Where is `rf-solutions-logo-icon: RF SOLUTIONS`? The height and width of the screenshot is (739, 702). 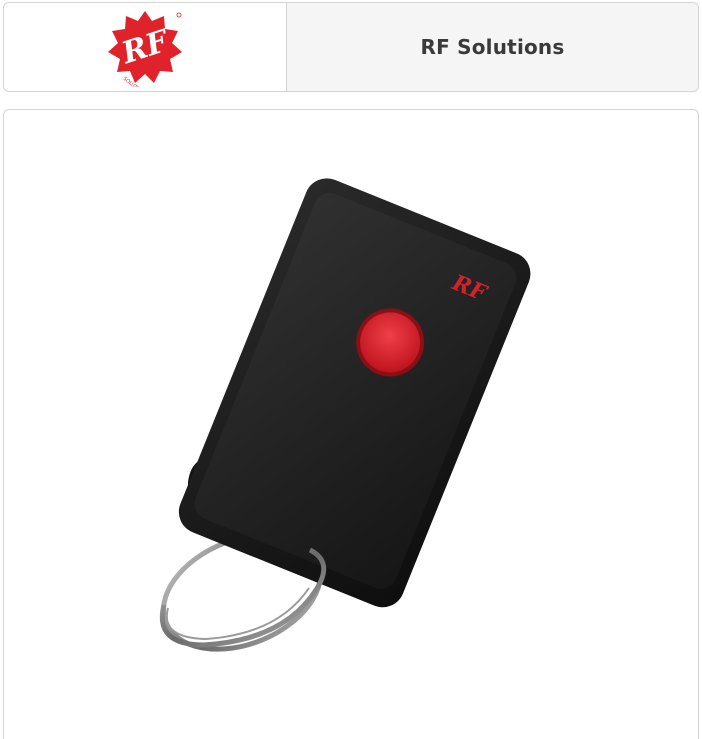
rf-solutions-logo-icon: RF SOLUTIONS is located at coordinates (145, 49).